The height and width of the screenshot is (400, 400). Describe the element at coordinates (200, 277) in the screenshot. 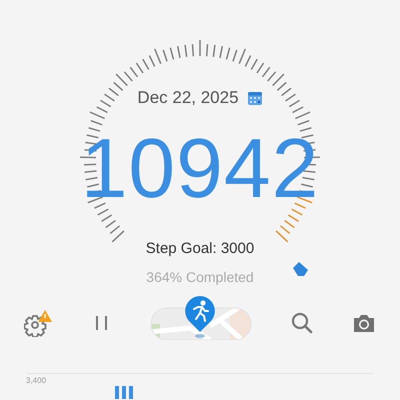

I see `completed-label: 364% Completed` at that location.